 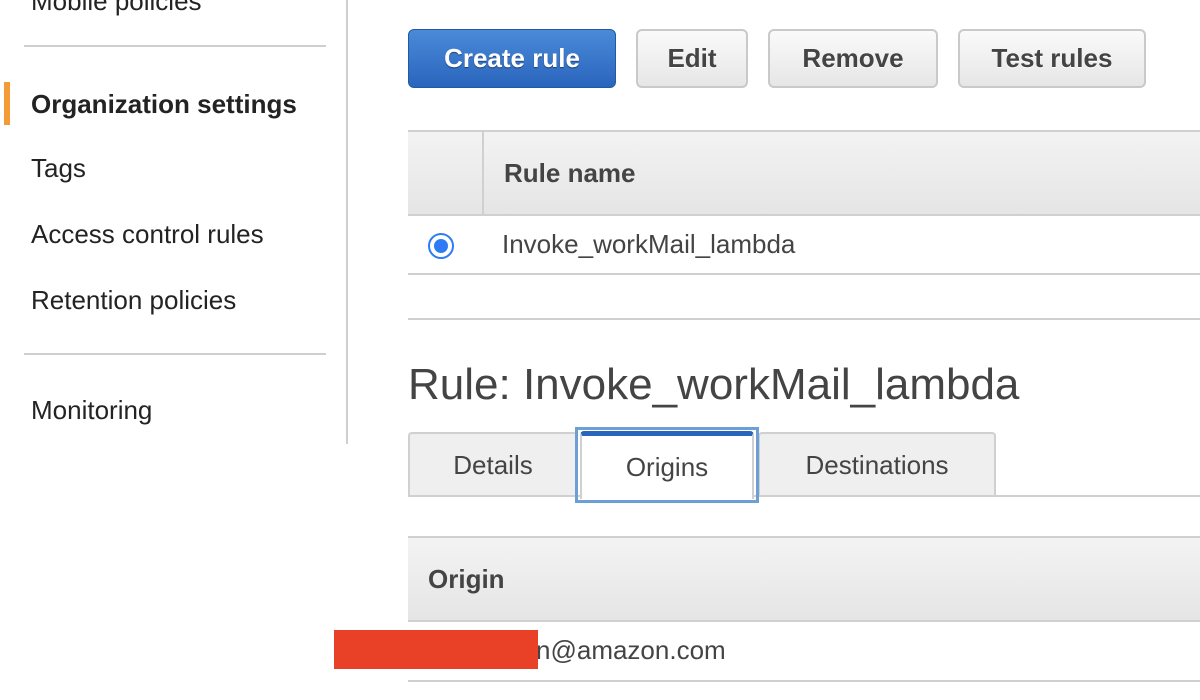 I want to click on rule-detail-title: Rule: Invoke_workMail_lambda, so click(x=714, y=384).